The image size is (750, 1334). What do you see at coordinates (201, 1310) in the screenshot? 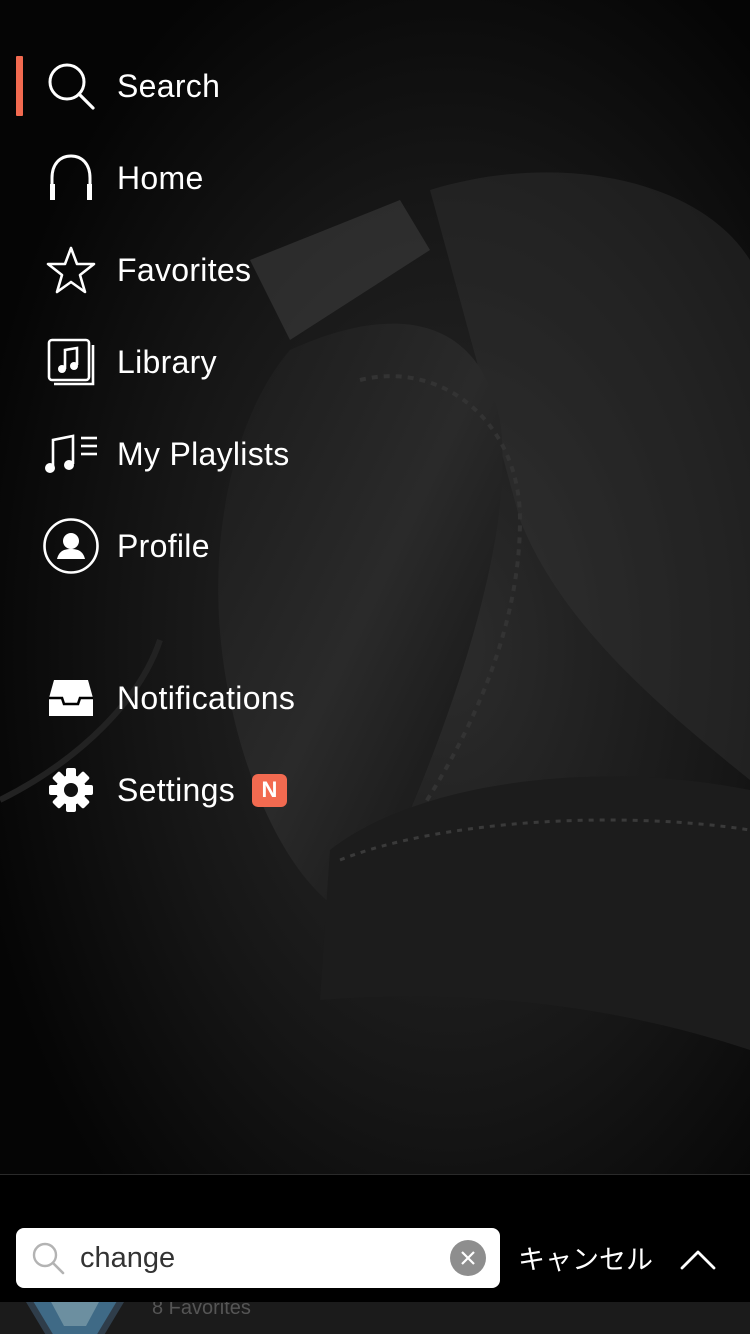
I see `favorites-count: 8 Favorites` at bounding box center [201, 1310].